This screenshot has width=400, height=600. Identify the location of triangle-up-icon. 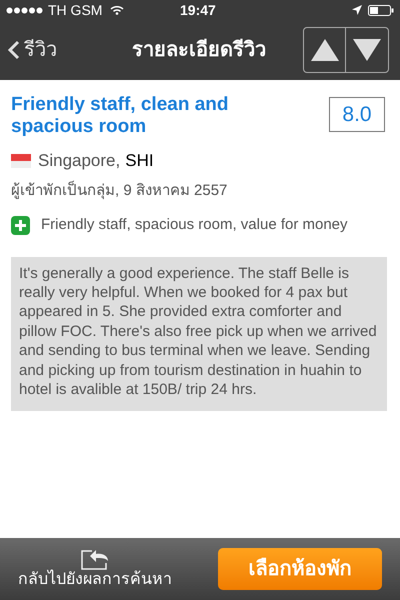
(324, 50).